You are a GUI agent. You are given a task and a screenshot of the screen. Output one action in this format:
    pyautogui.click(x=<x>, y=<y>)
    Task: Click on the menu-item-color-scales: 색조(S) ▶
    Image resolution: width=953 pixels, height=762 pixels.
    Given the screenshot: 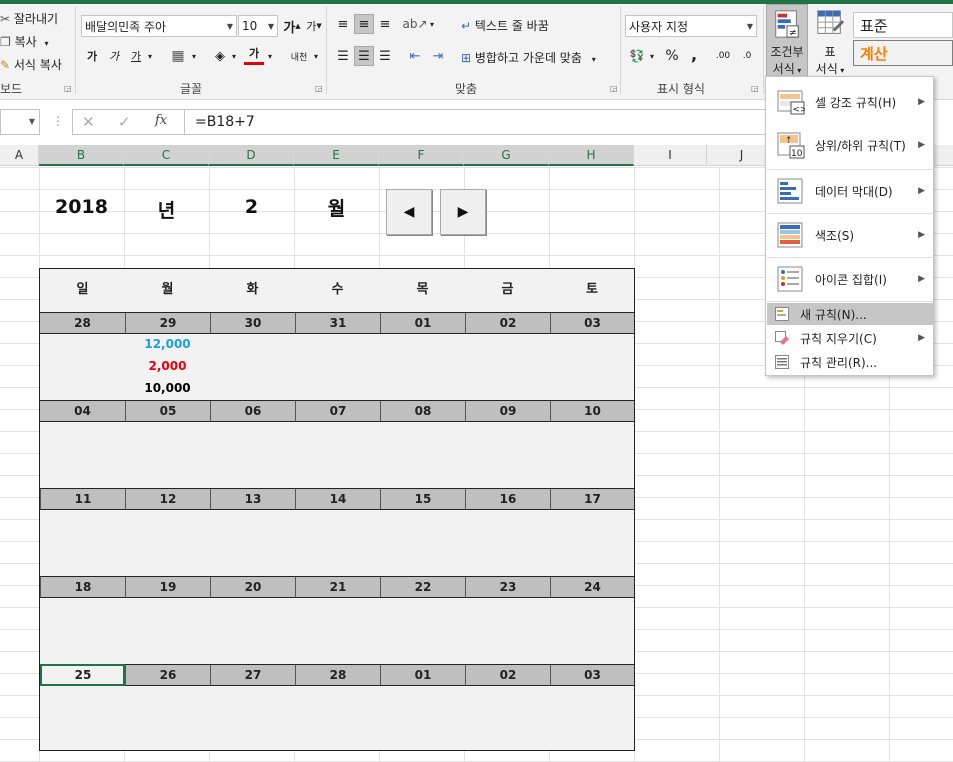 What is the action you would take?
    pyautogui.click(x=850, y=235)
    